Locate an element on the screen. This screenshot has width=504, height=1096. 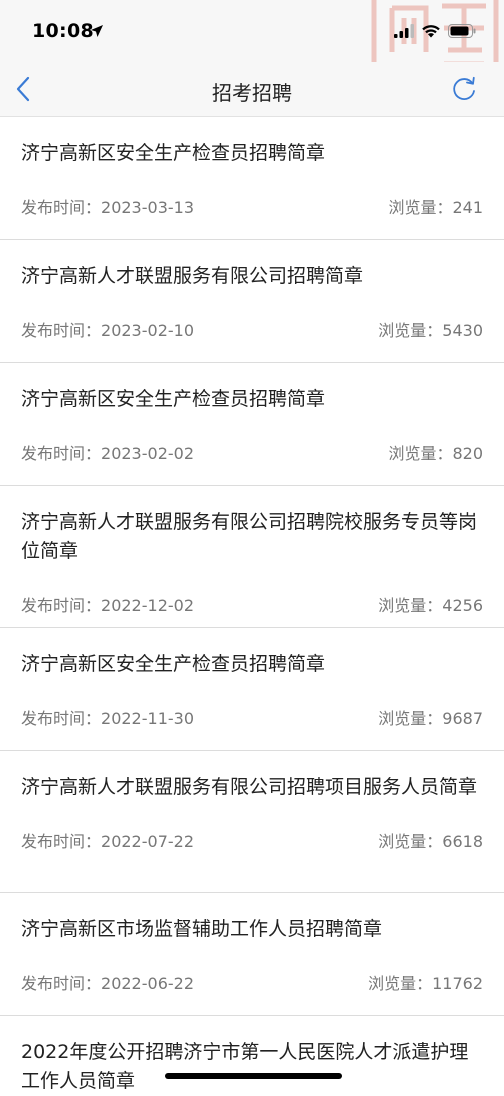
publish-date-value: 2023-02-10 is located at coordinates (147, 330).